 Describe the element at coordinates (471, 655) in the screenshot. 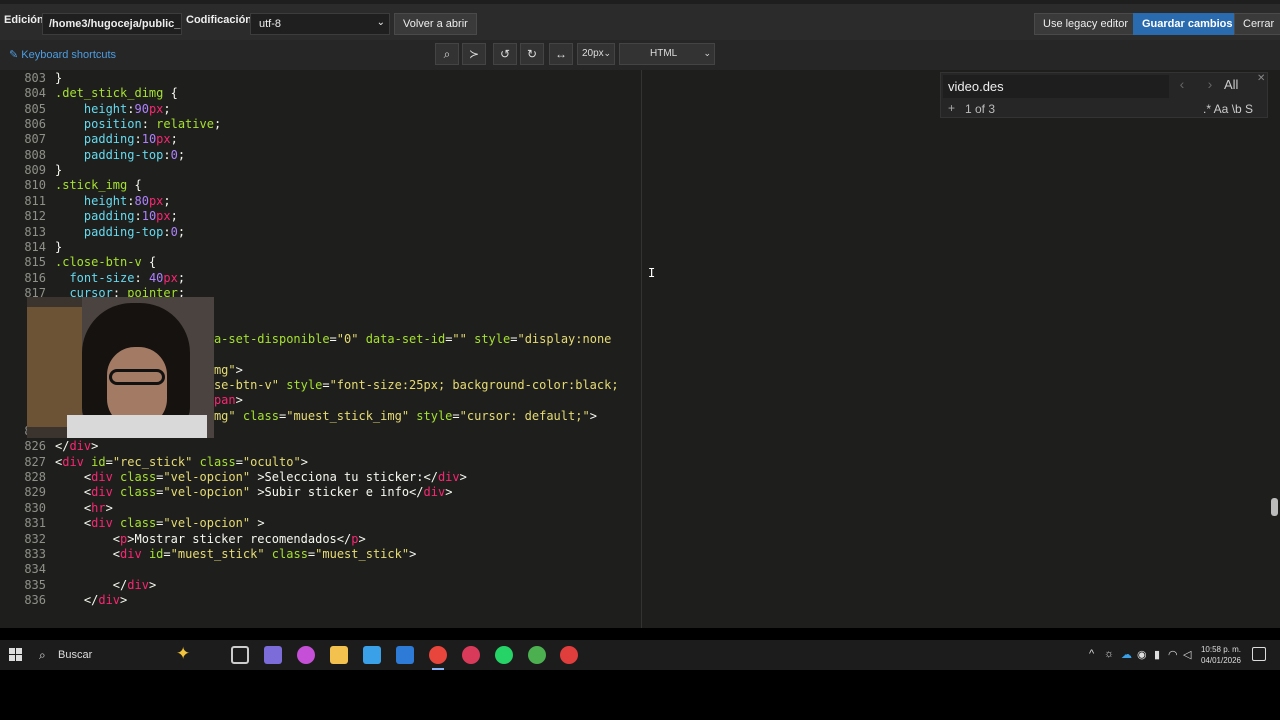

I see `app-icon` at that location.